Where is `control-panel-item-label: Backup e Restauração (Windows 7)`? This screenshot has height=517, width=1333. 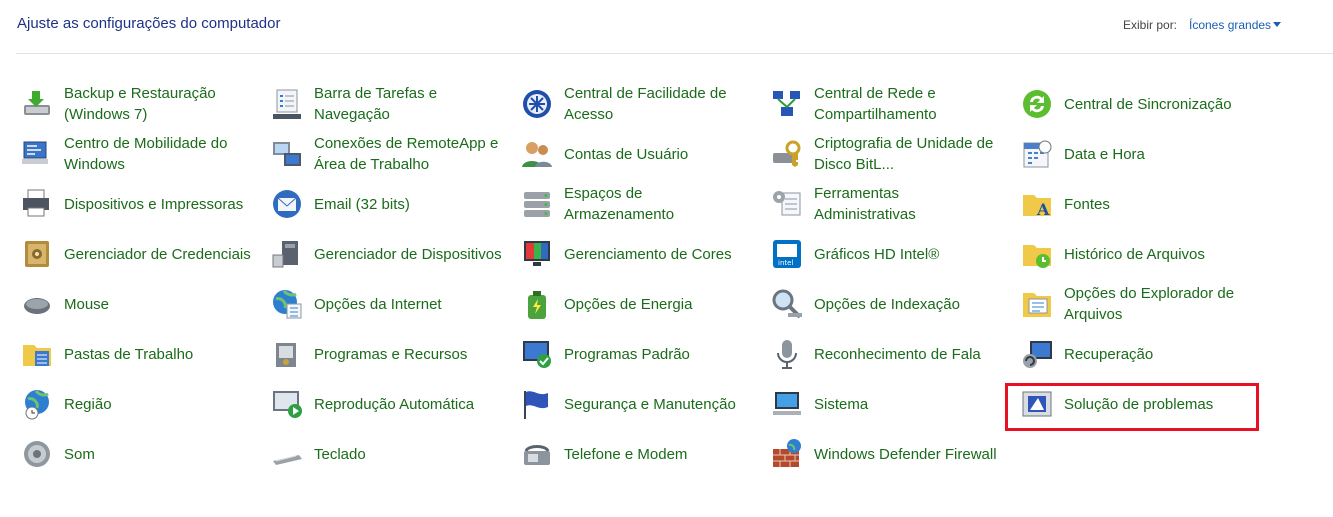
control-panel-item-label: Backup e Restauração (Windows 7) is located at coordinates (140, 104).